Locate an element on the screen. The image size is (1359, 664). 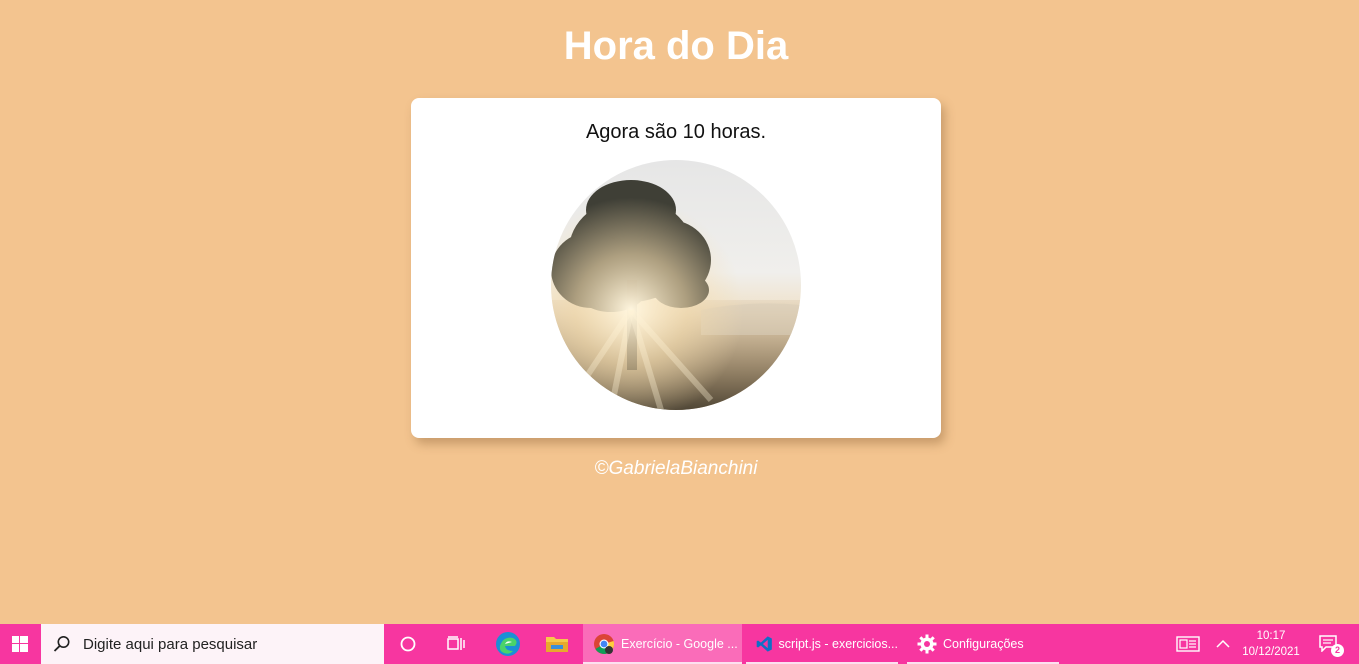
windows-icon is located at coordinates (20, 644).